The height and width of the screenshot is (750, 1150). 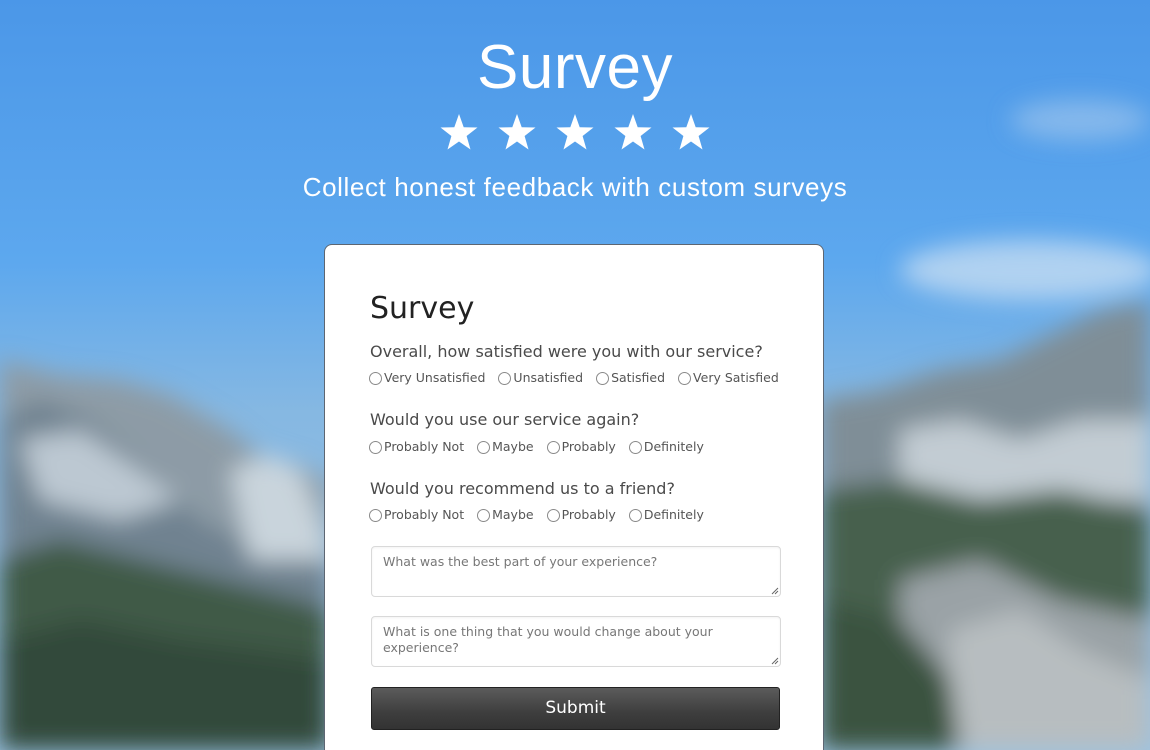 I want to click on option-label: Satisfied, so click(x=638, y=377).